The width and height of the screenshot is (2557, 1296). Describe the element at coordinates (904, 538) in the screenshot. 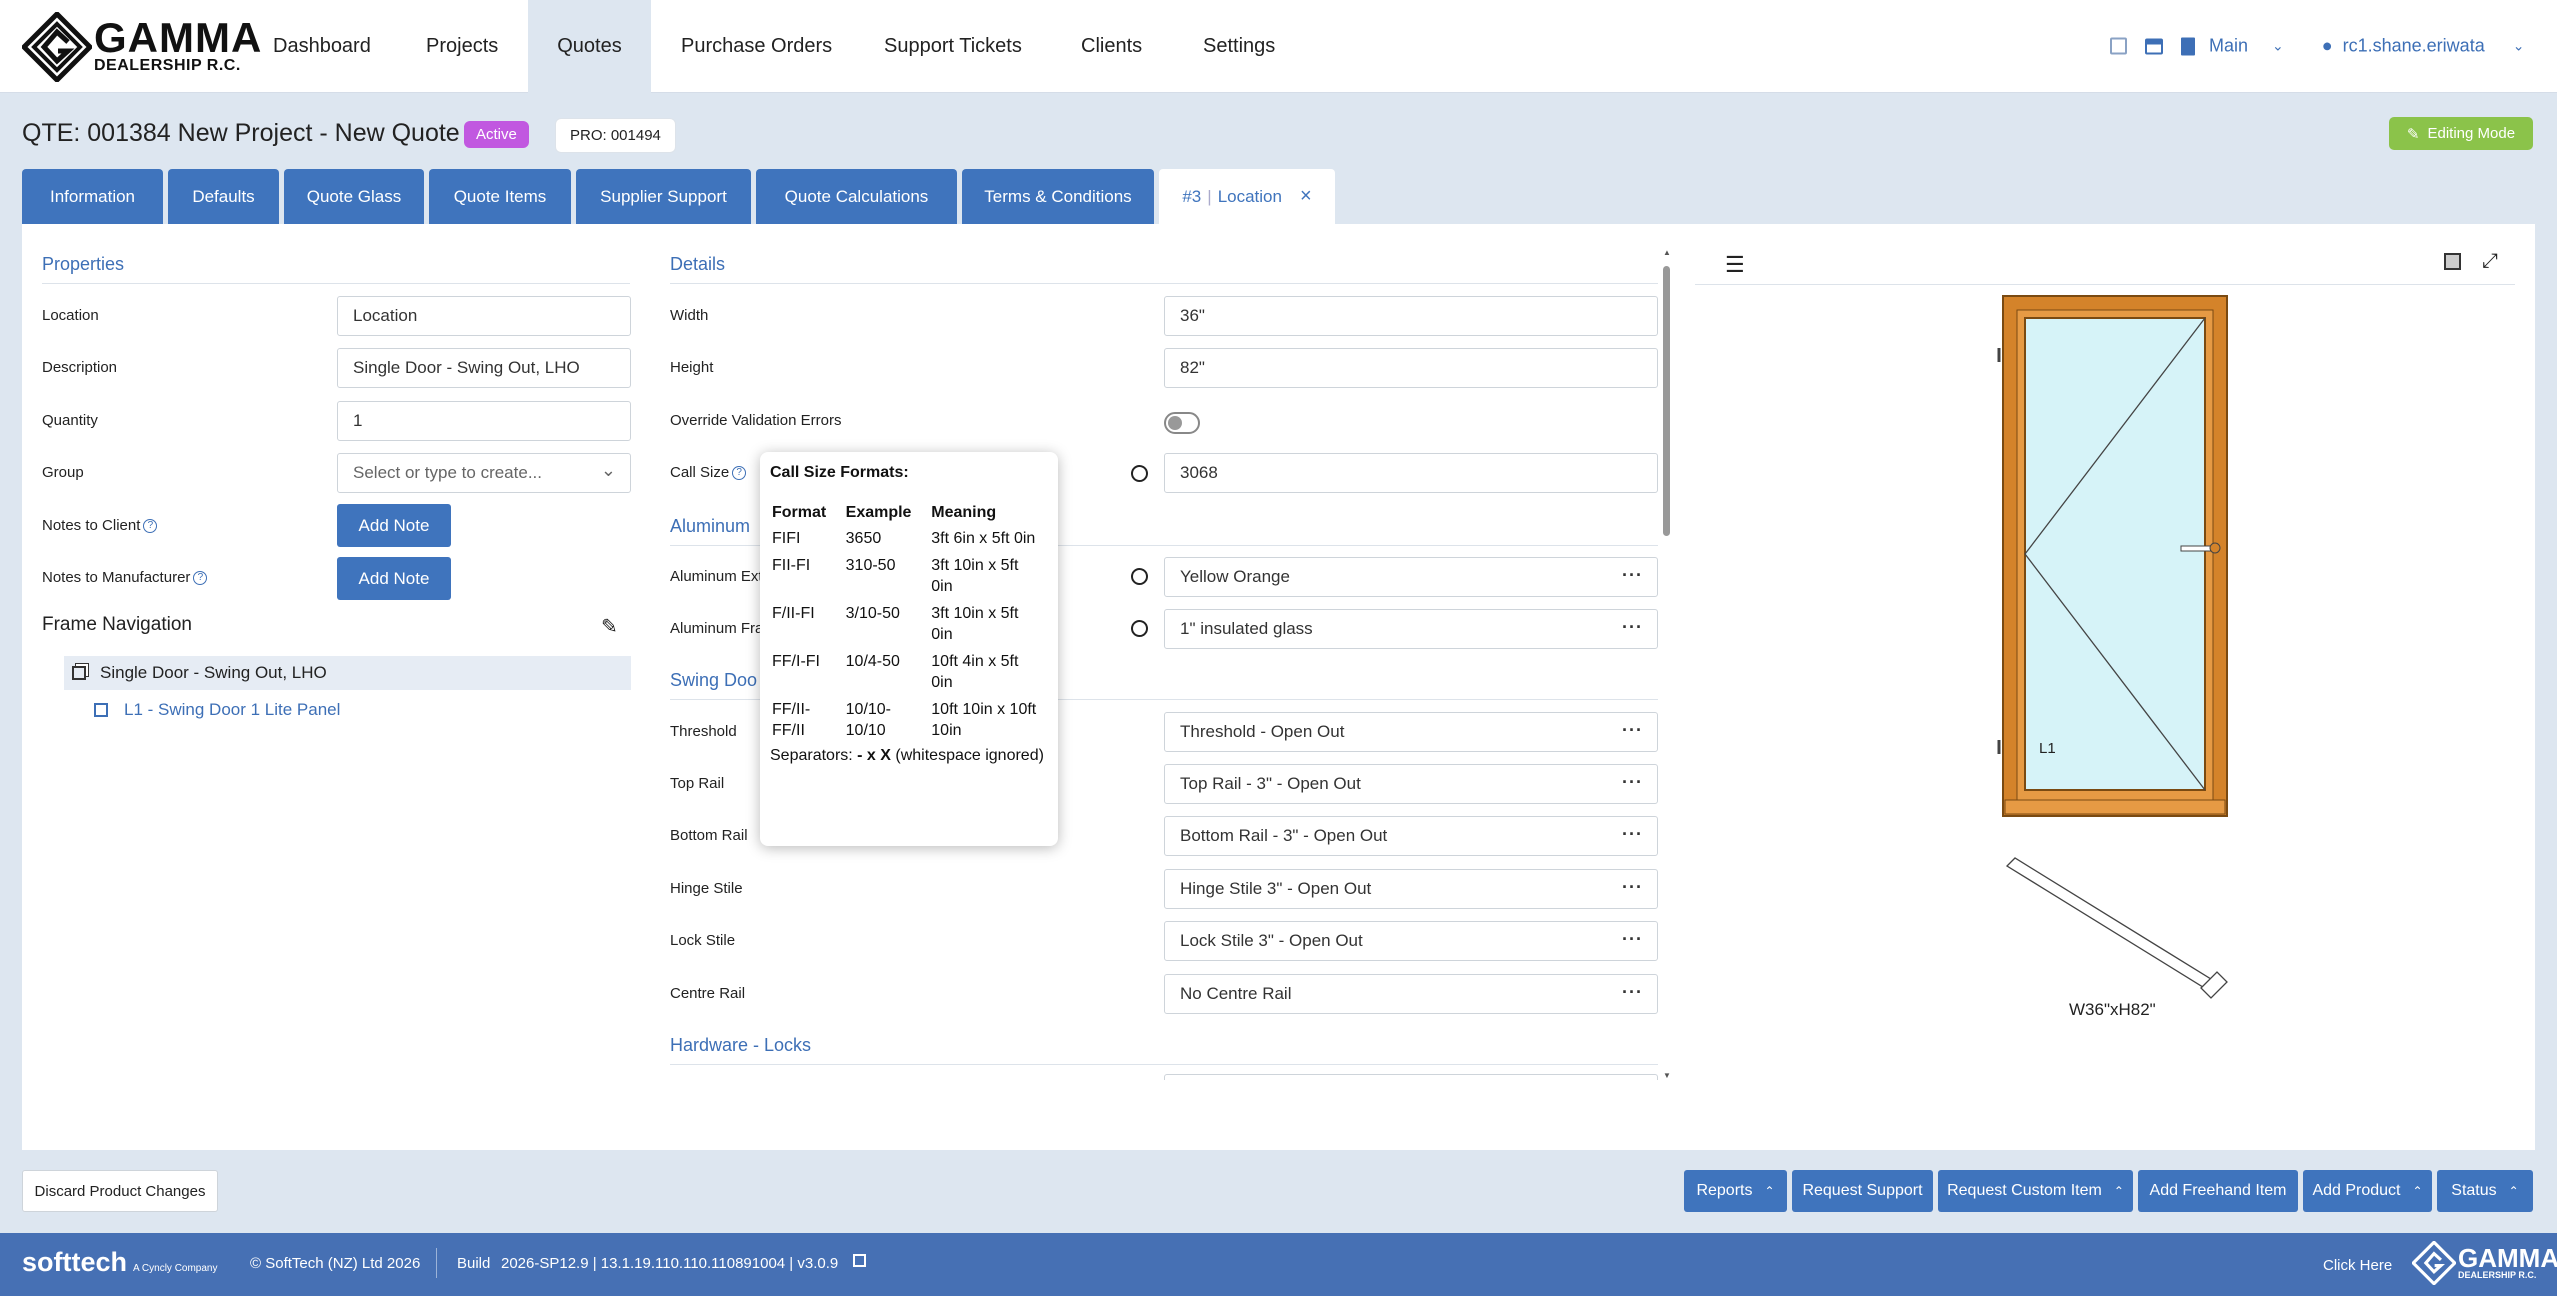

I see `table-row: FIFI 3650 3ft 6in x 5ft 0in` at that location.